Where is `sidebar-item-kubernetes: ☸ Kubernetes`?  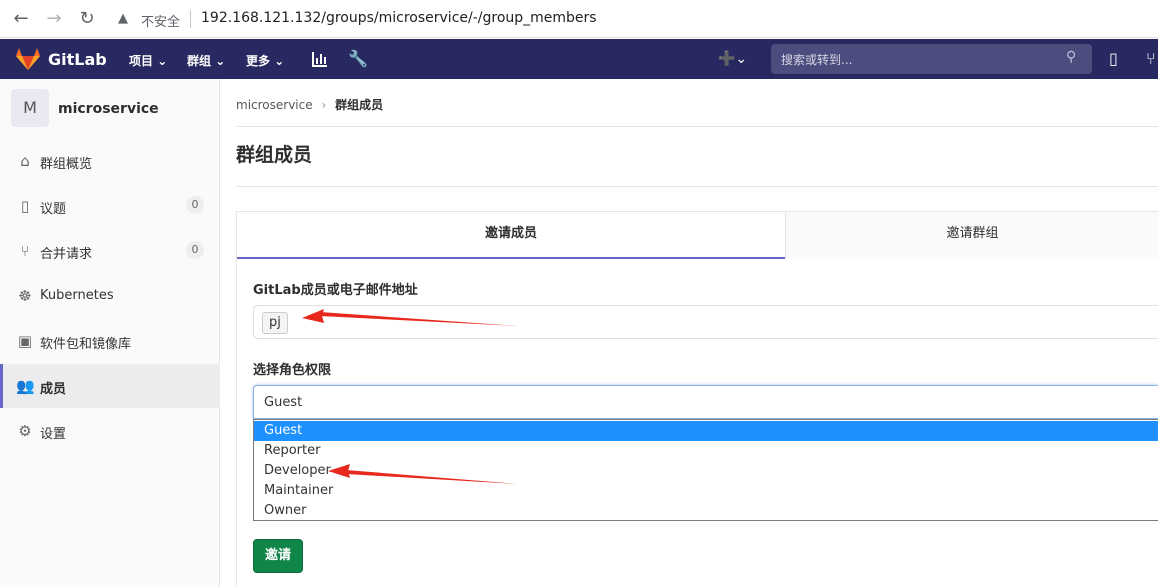
sidebar-item-kubernetes: ☸ Kubernetes is located at coordinates (110, 296).